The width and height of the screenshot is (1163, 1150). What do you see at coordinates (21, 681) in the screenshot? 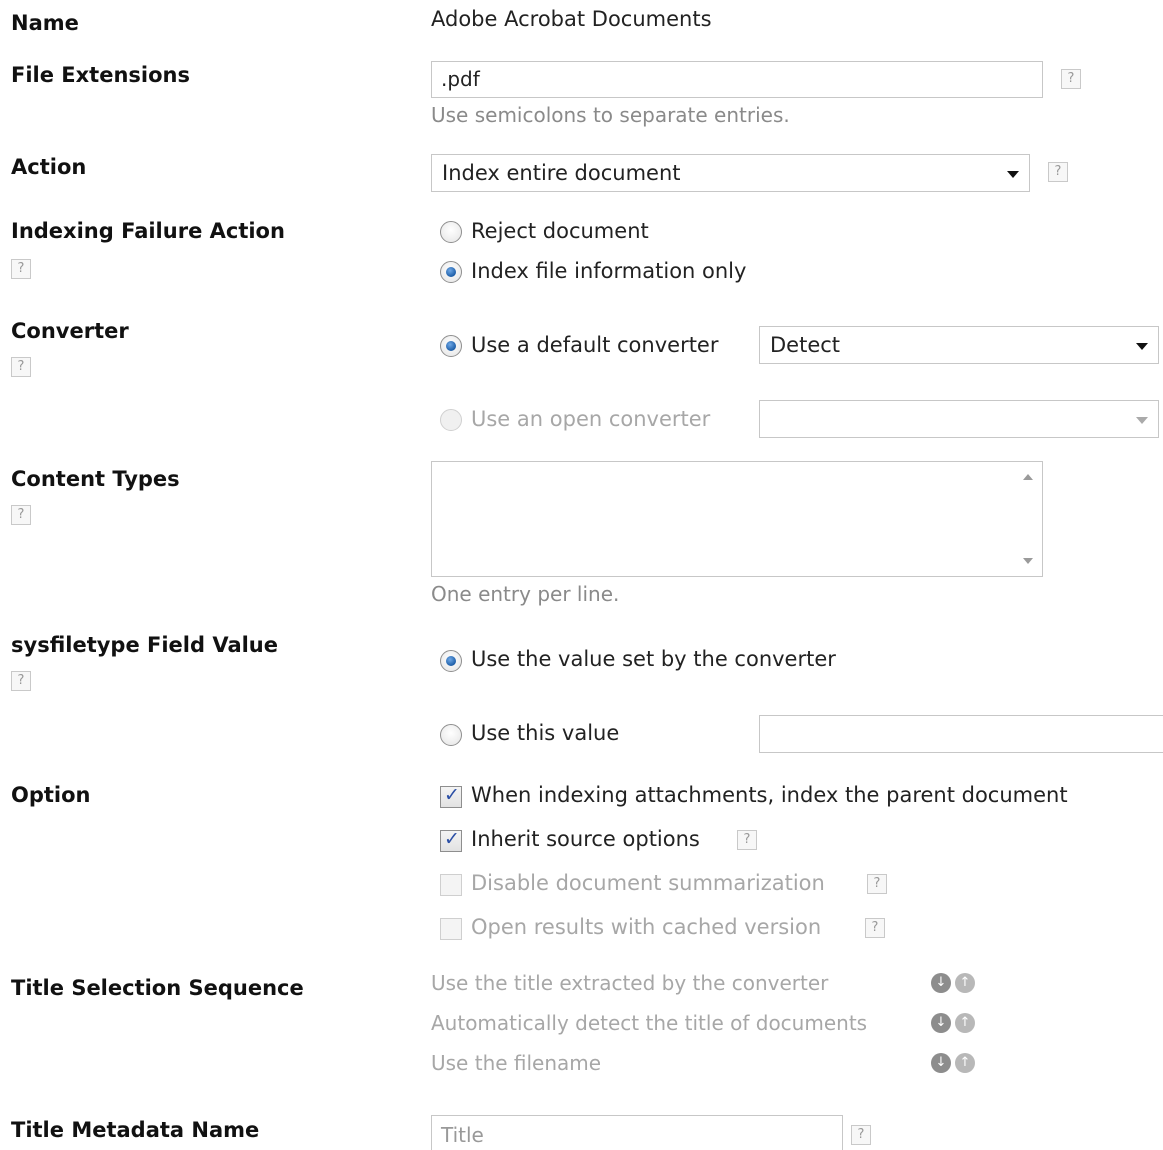
I see `sysfiletype-help-icon: ?` at bounding box center [21, 681].